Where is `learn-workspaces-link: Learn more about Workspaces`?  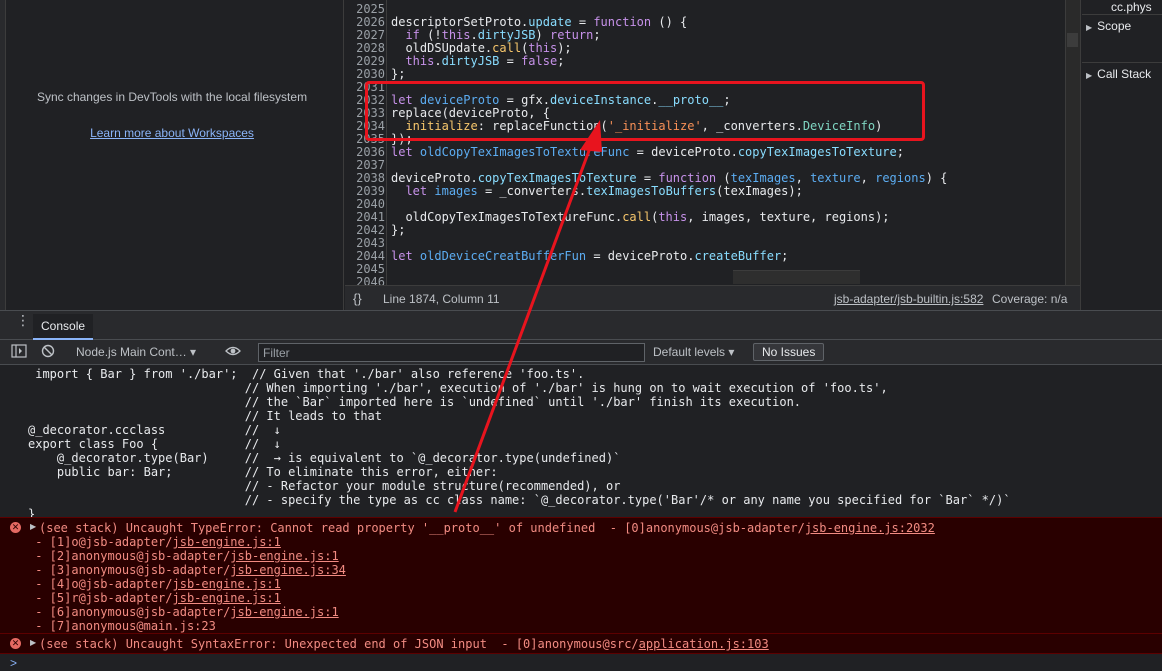 learn-workspaces-link: Learn more about Workspaces is located at coordinates (172, 133).